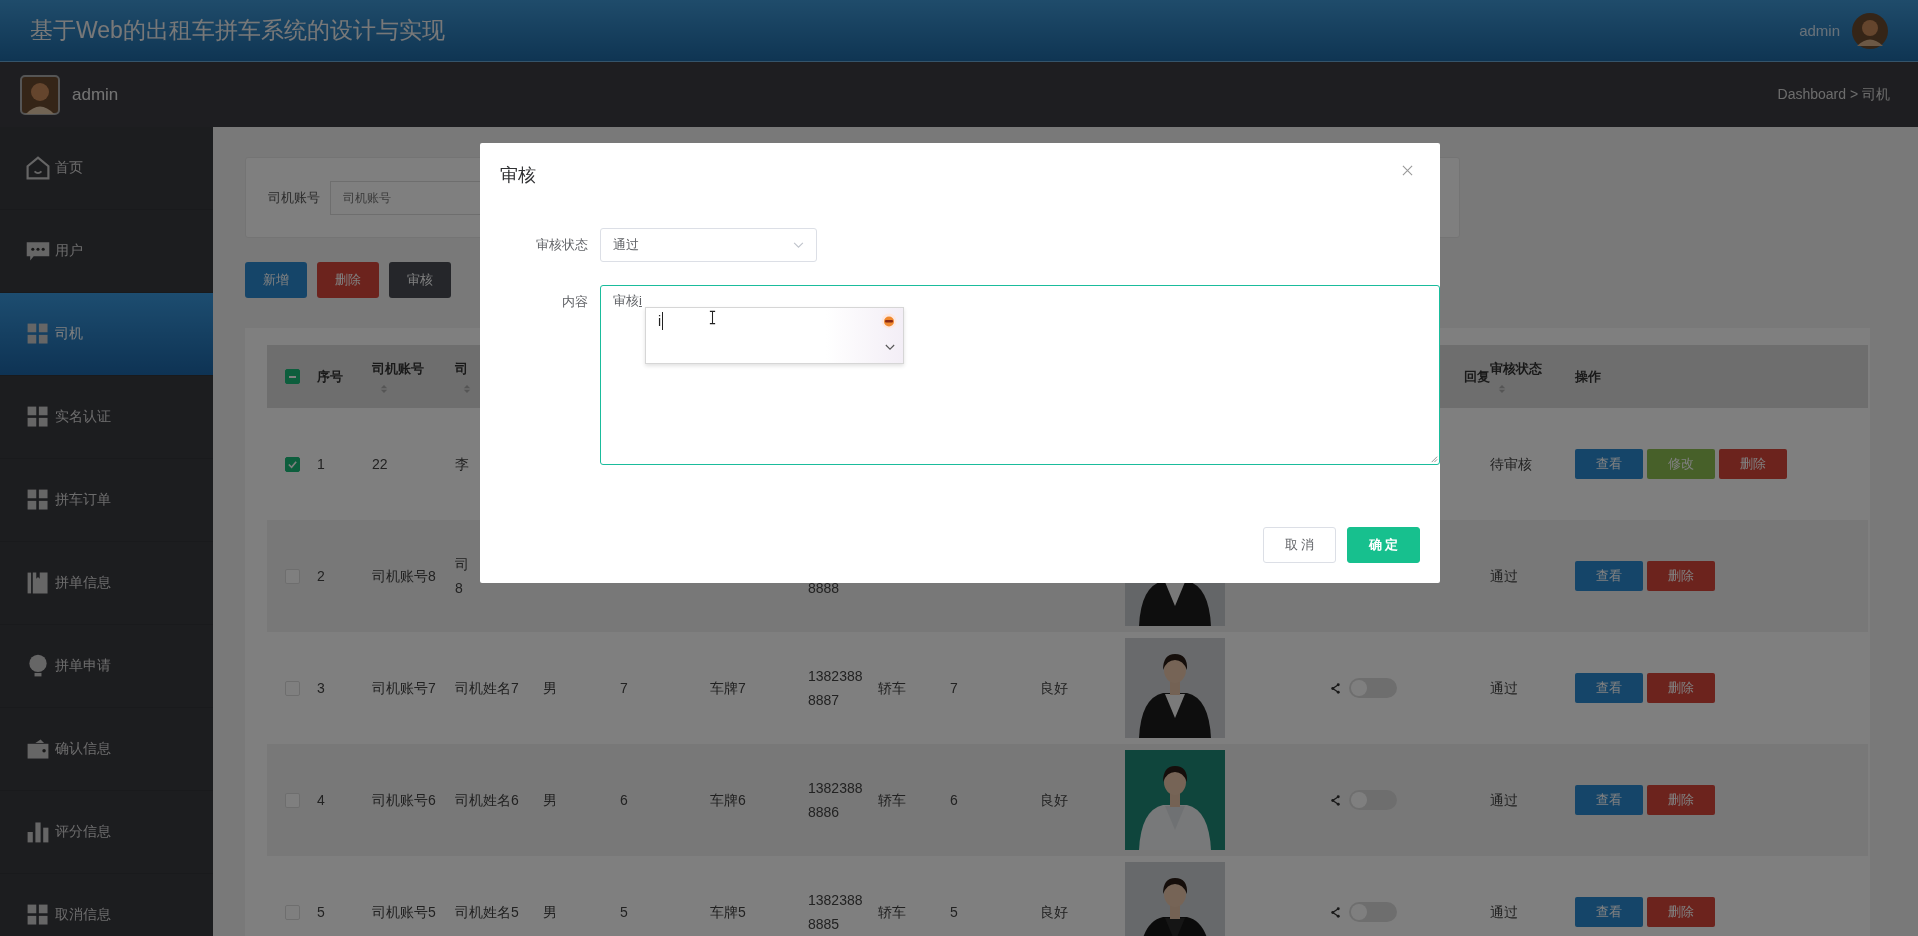  What do you see at coordinates (380, 464) in the screenshot?
I see `table-cell-text: 22` at bounding box center [380, 464].